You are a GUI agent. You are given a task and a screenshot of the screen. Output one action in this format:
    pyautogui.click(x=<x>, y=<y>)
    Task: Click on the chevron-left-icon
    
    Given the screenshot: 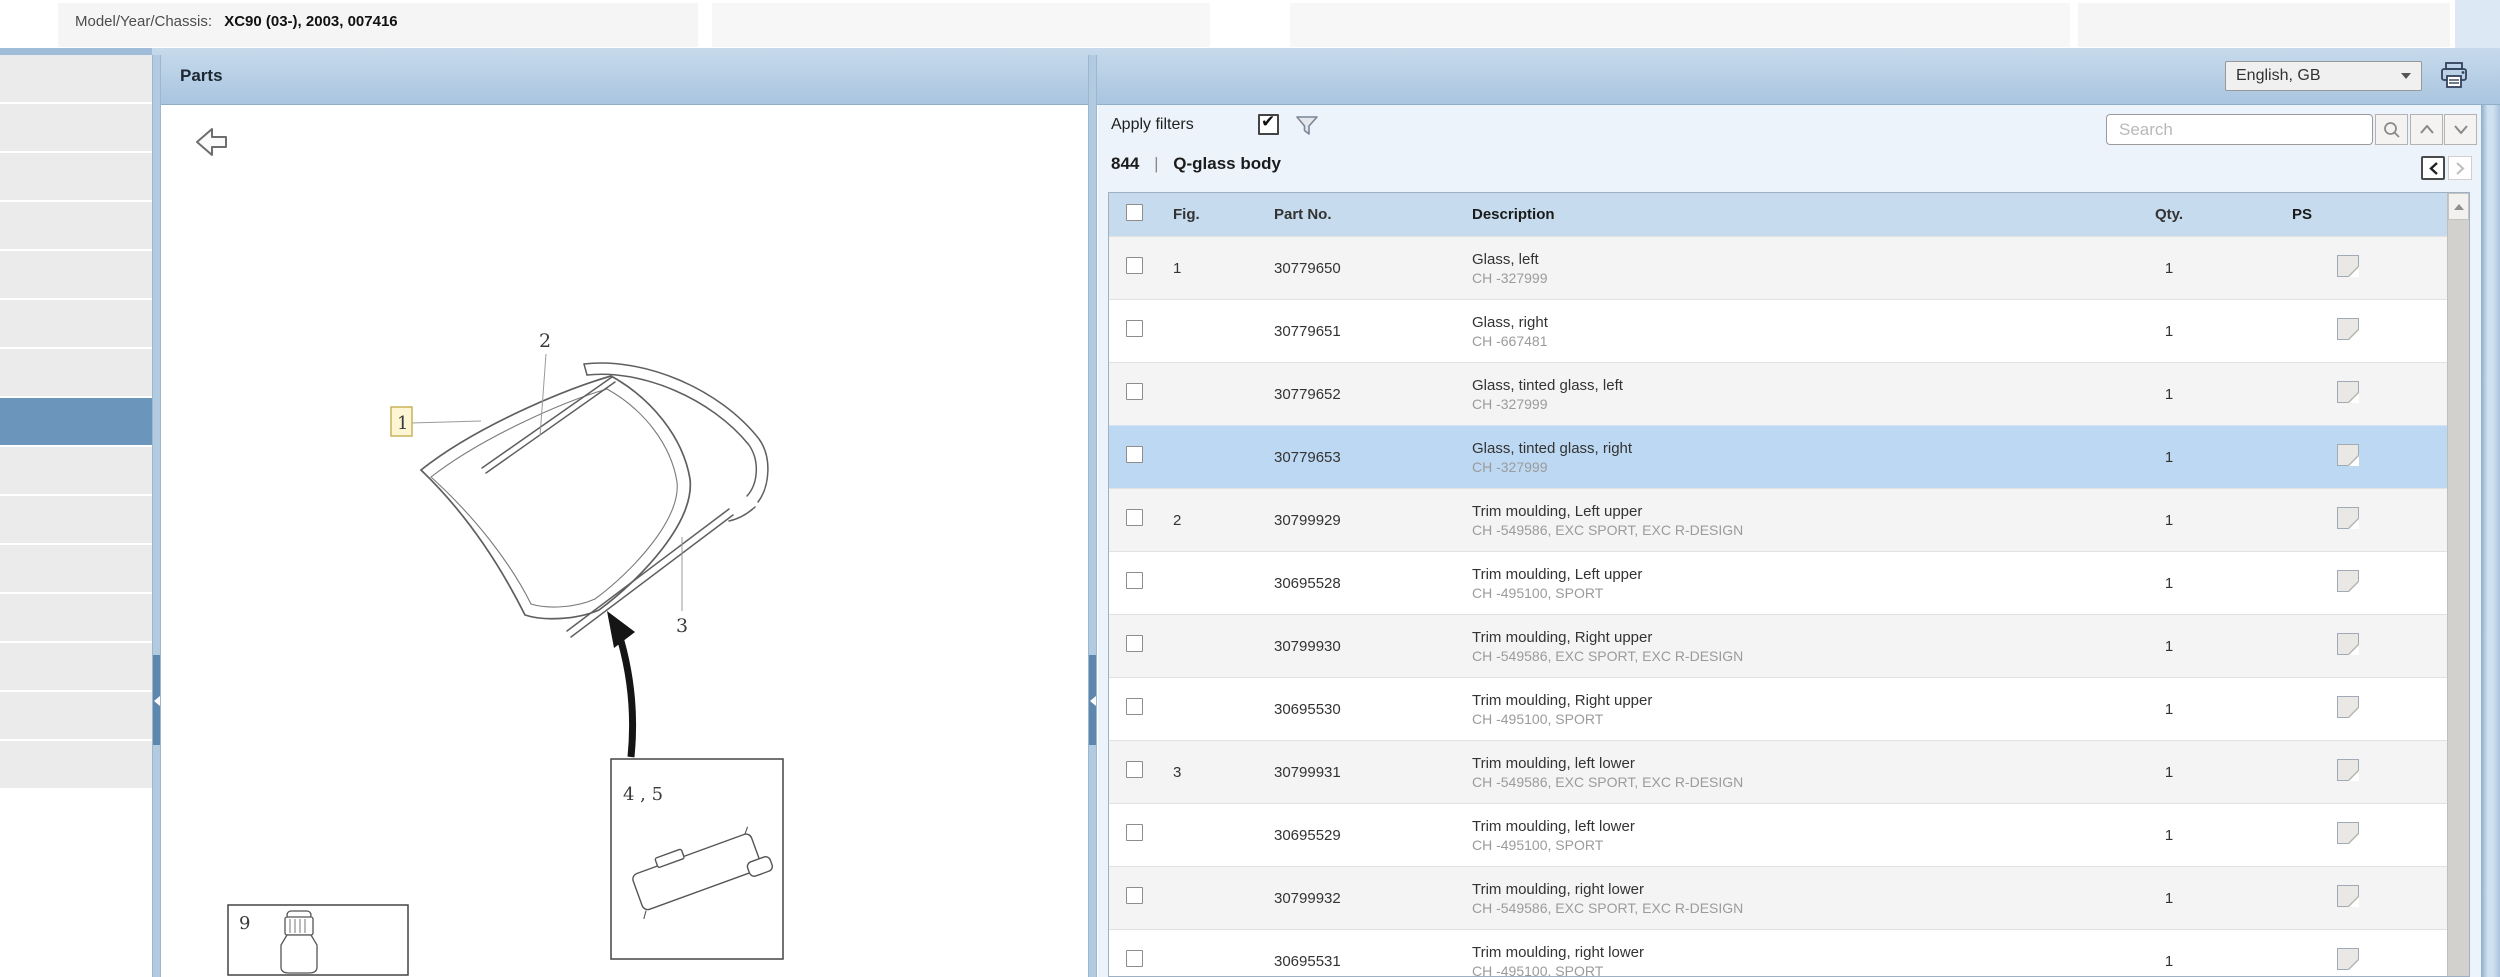 What is the action you would take?
    pyautogui.click(x=2433, y=168)
    